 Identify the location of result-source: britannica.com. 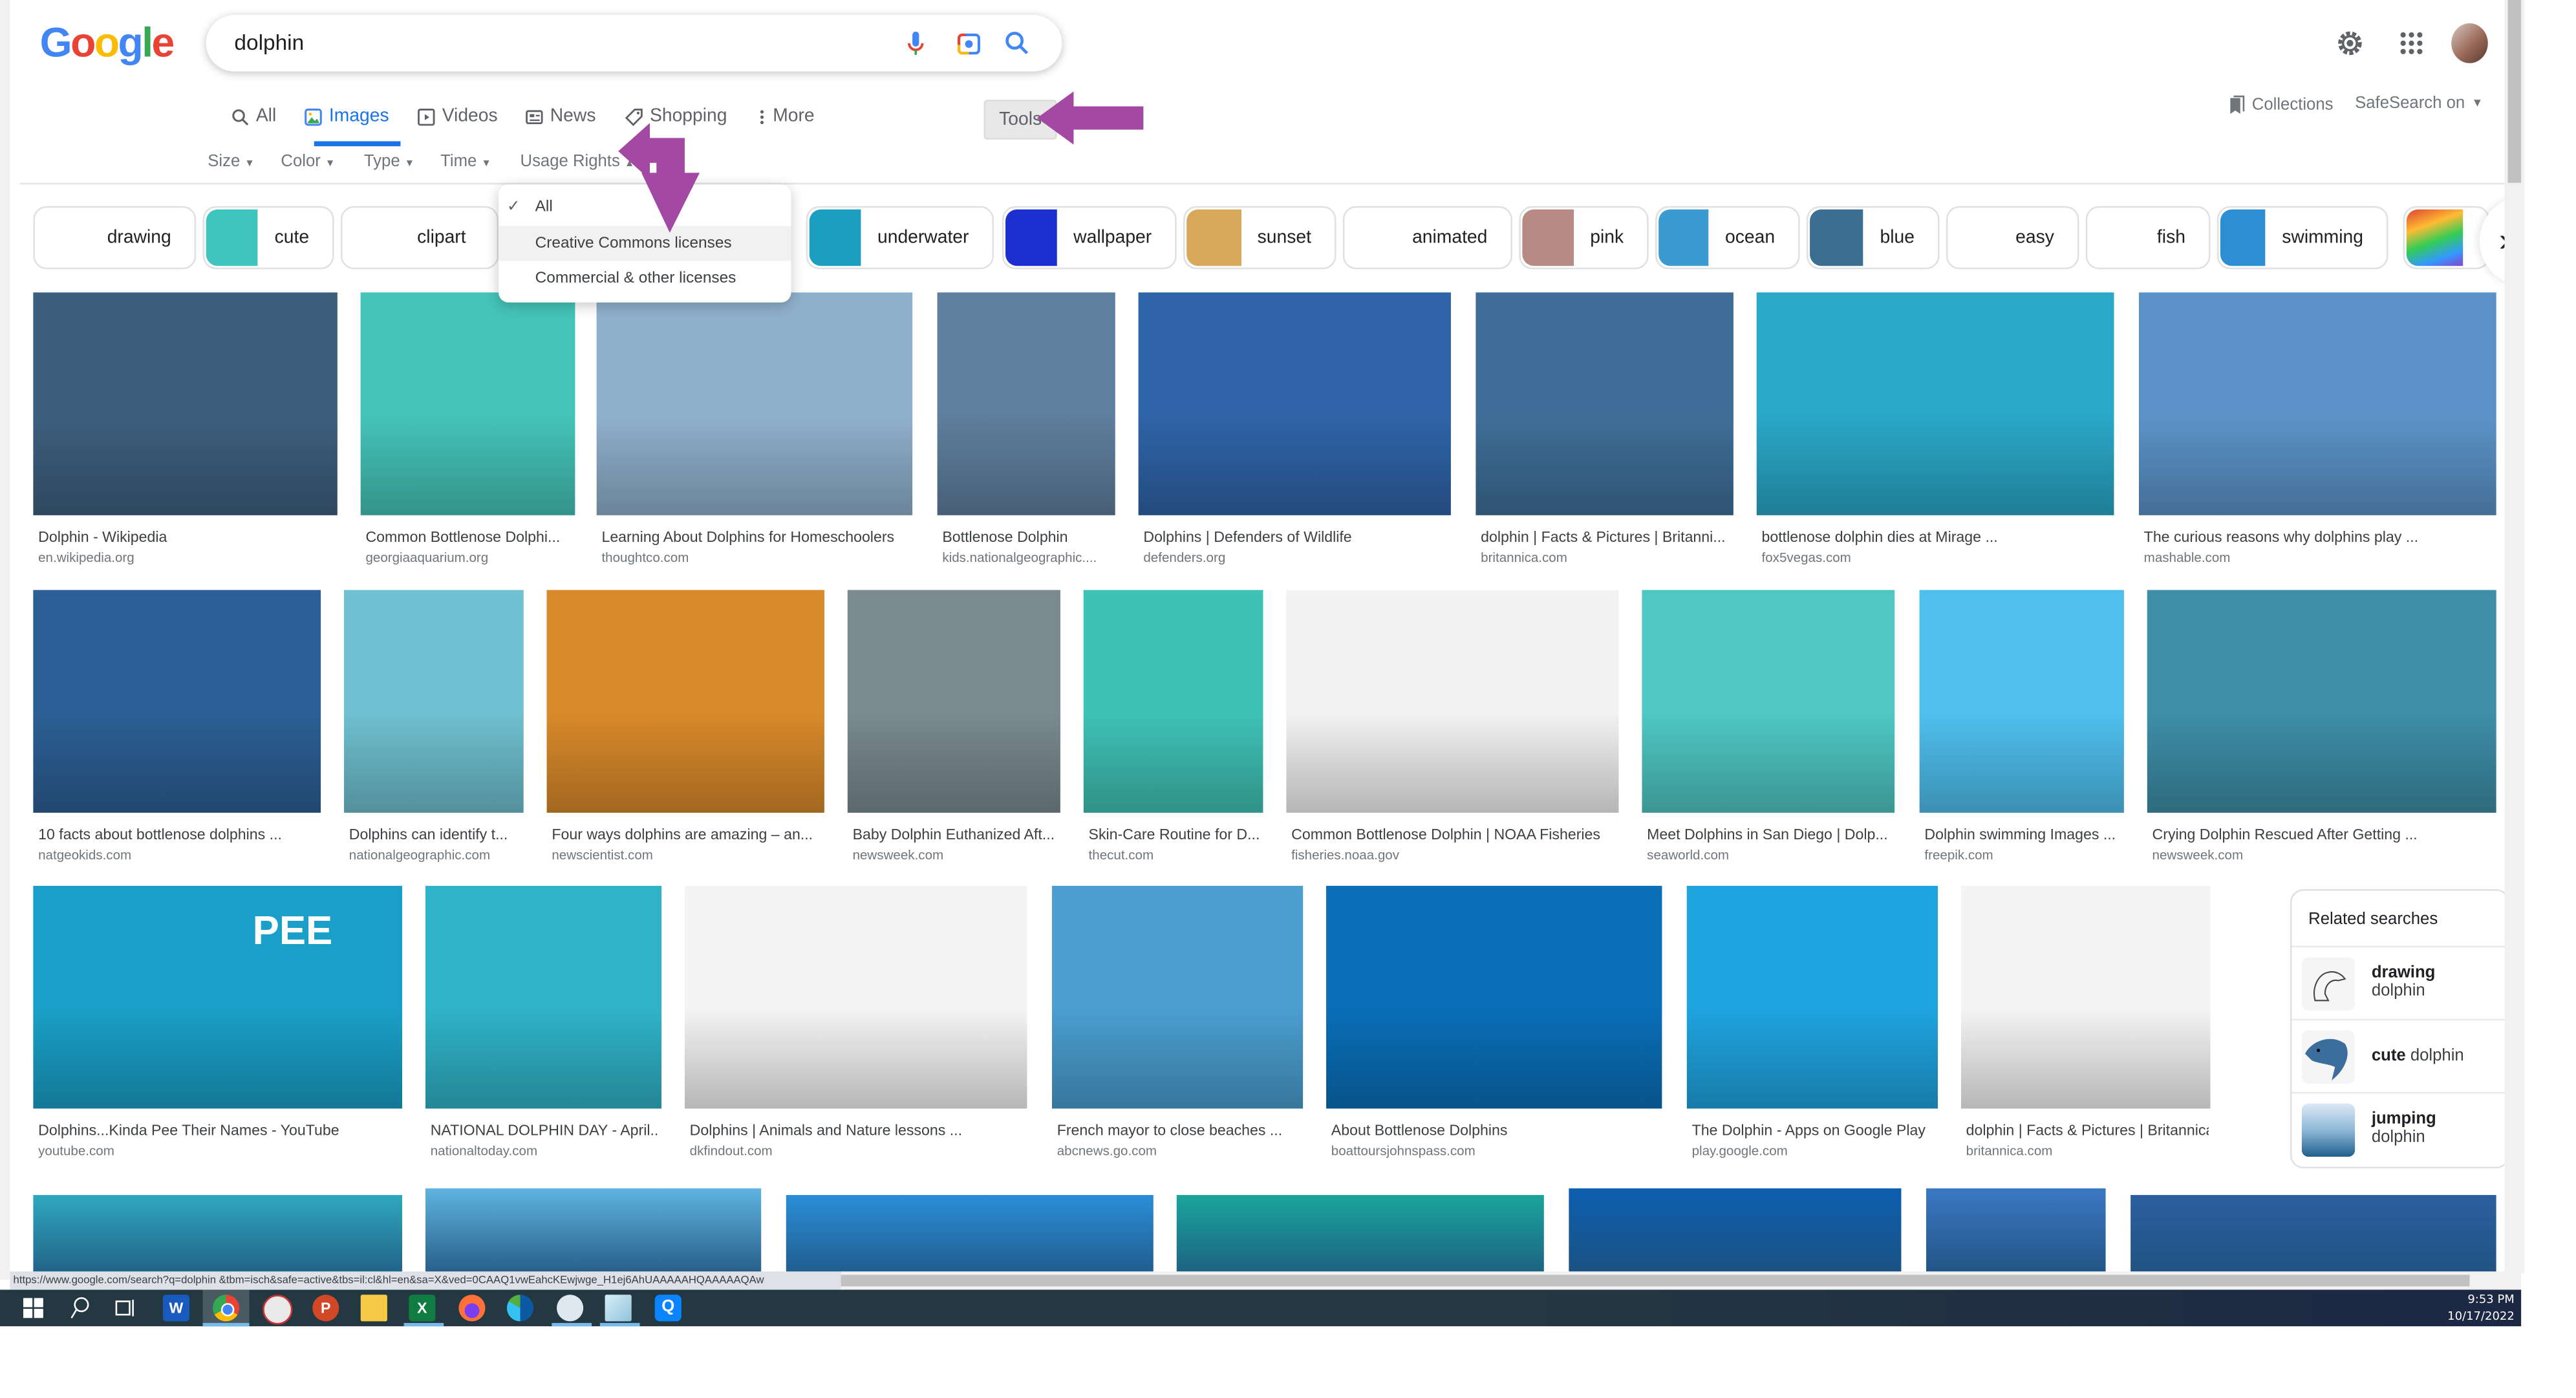
(1524, 557).